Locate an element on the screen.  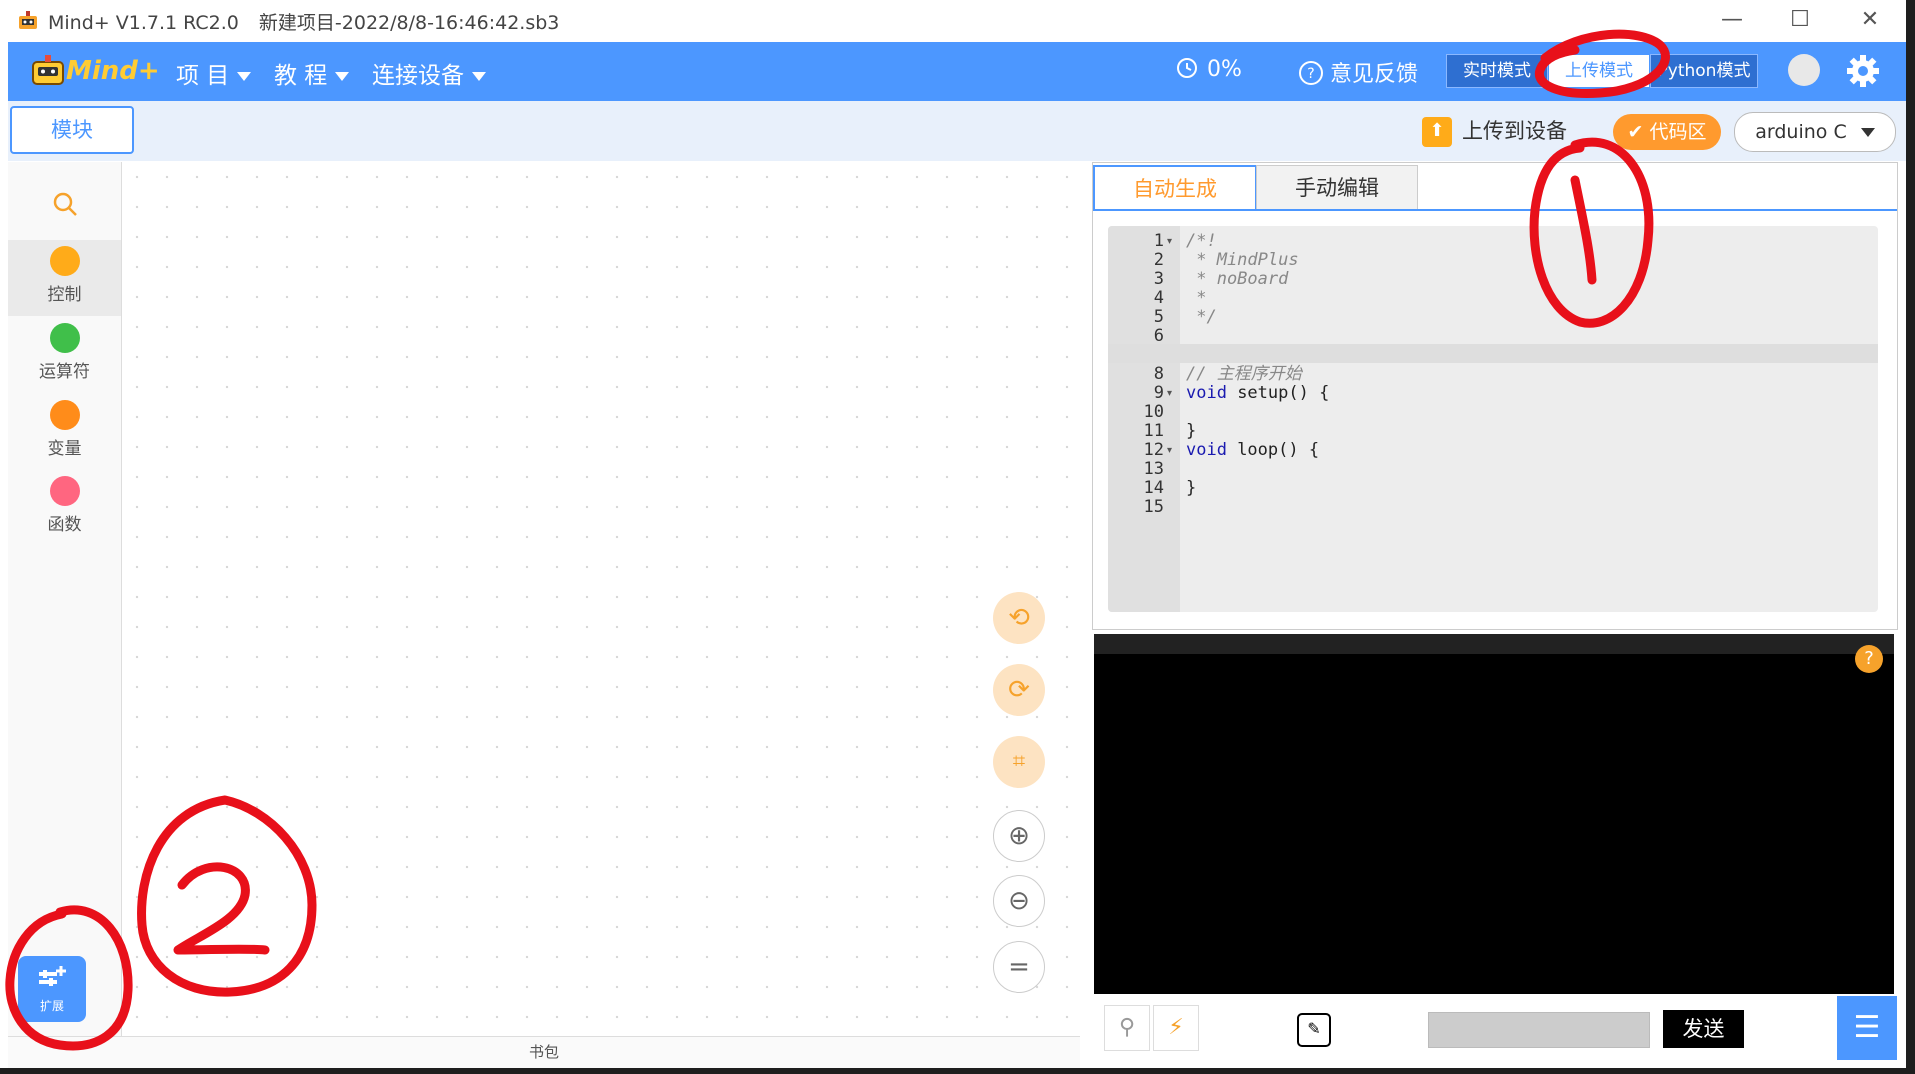
line-number: 15 is located at coordinates (1153, 507).